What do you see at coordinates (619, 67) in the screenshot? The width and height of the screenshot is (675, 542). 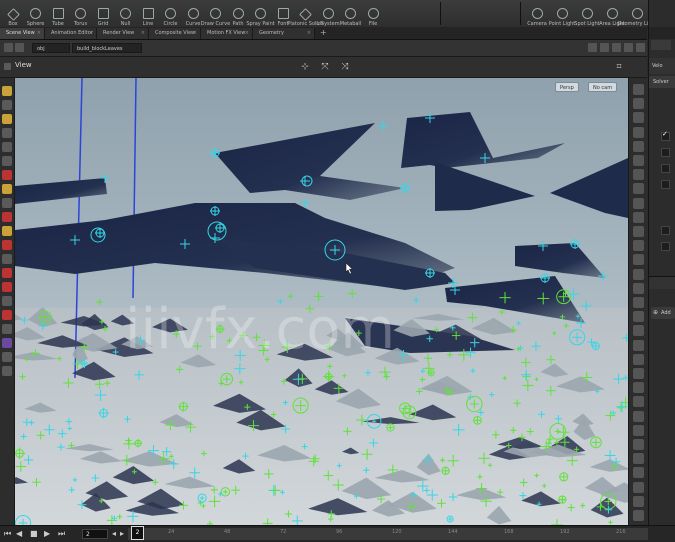 I see `viewport-lock-icon: ⌗` at bounding box center [619, 67].